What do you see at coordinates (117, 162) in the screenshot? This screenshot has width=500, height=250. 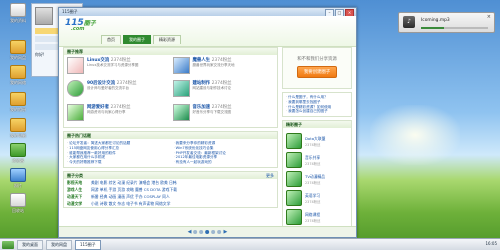 I see `topic-link: 今天的好歌推荐下载` at bounding box center [117, 162].